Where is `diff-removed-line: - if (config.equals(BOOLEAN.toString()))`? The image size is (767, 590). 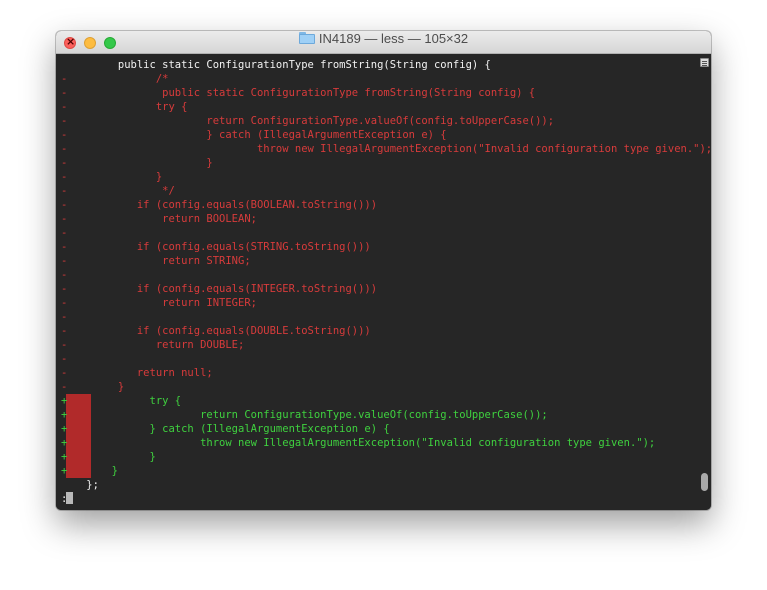
diff-removed-line: - if (config.equals(BOOLEAN.toString())) is located at coordinates (219, 205).